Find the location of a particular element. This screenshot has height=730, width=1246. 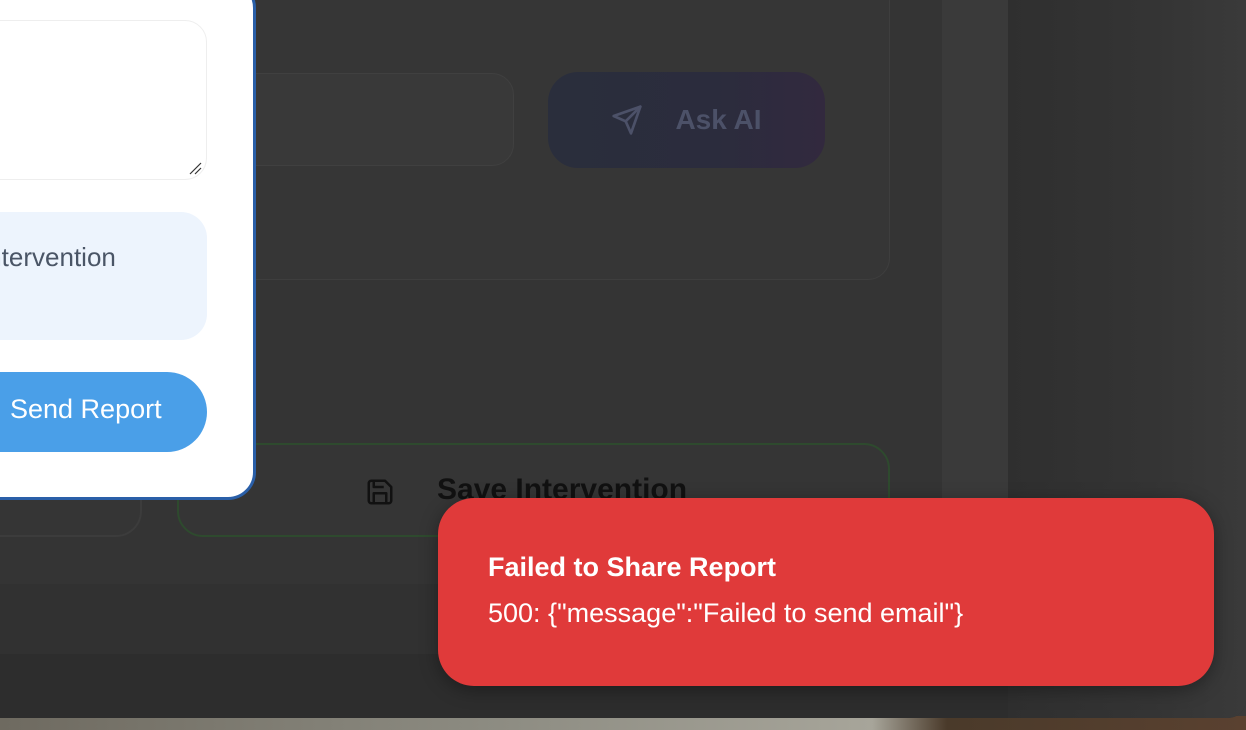

intervention-summary: Intervention is located at coordinates (103, 276).